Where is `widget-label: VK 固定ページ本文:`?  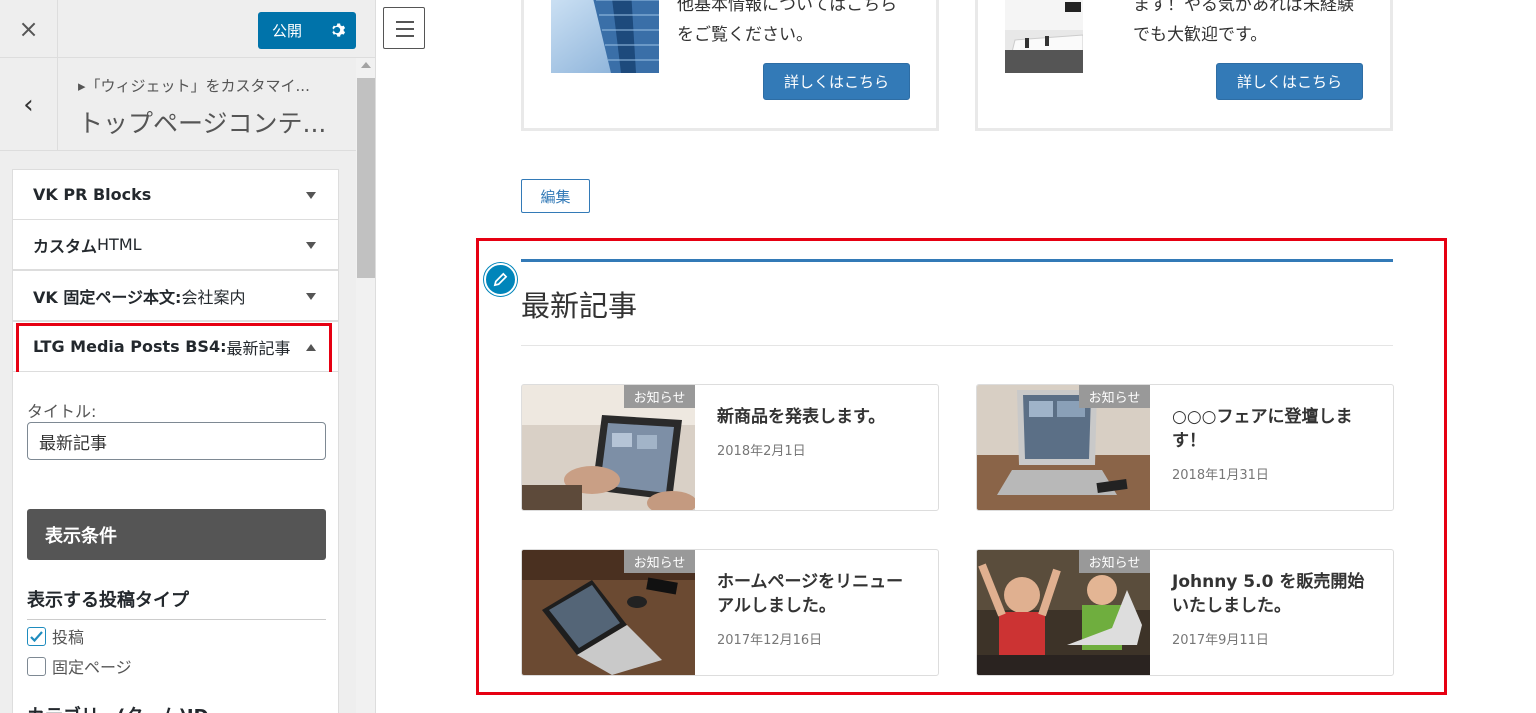
widget-label: VK 固定ページ本文: is located at coordinates (107, 297).